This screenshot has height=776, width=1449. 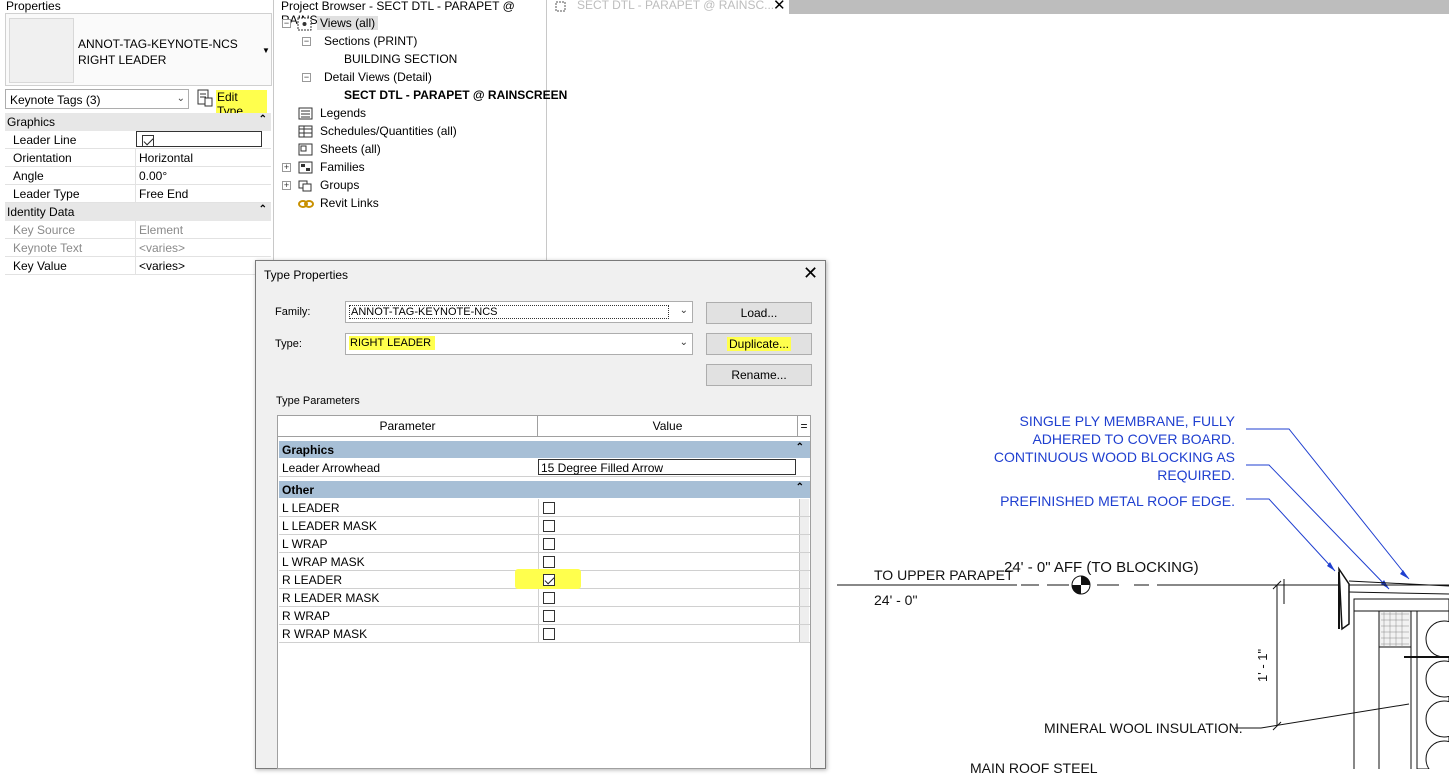 I want to click on column-header-formula: =, so click(x=804, y=426).